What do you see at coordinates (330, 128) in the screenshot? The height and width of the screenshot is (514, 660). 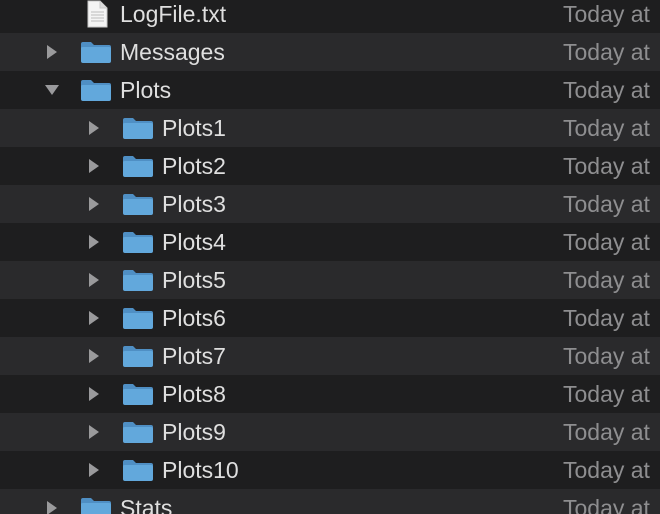 I see `list-row-plots1: Plots1 Today at` at bounding box center [330, 128].